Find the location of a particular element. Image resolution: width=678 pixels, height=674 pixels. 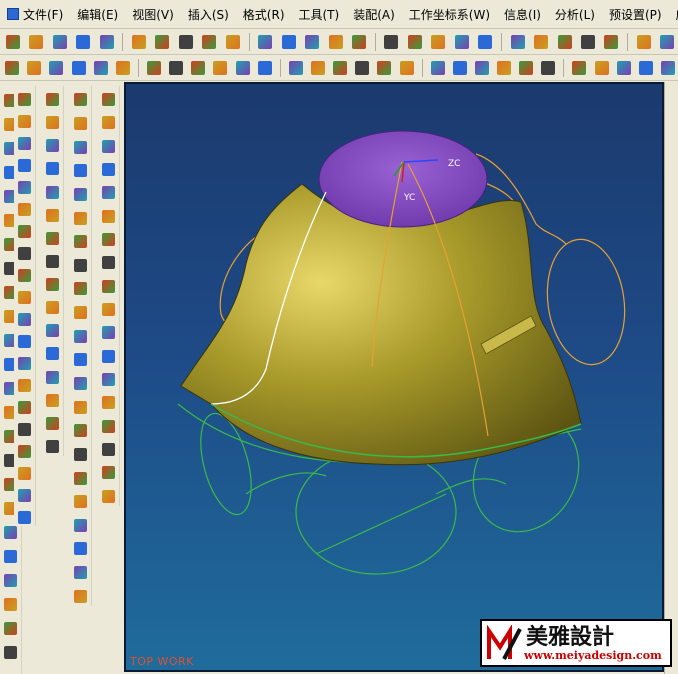

menu-wcs: 工作坐标系(W) is located at coordinates (449, 14).